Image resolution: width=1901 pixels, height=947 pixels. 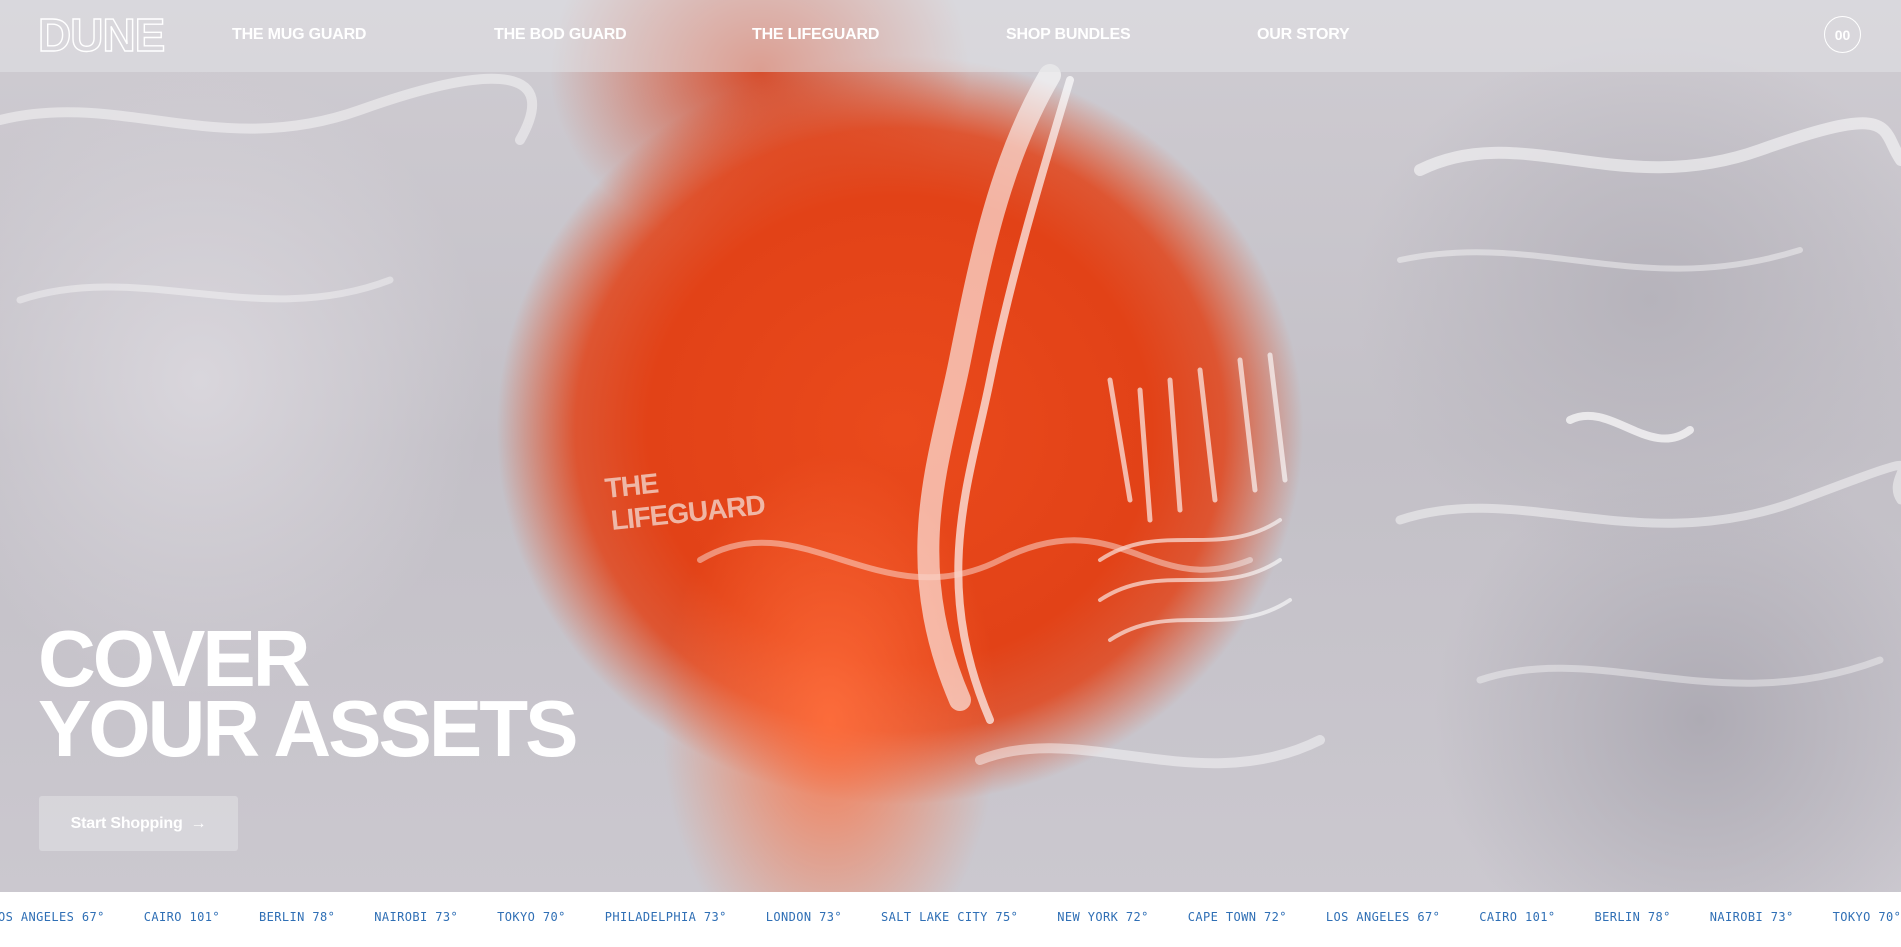 What do you see at coordinates (1237, 917) in the screenshot?
I see `ticker-item: CAPE TOWN 72°` at bounding box center [1237, 917].